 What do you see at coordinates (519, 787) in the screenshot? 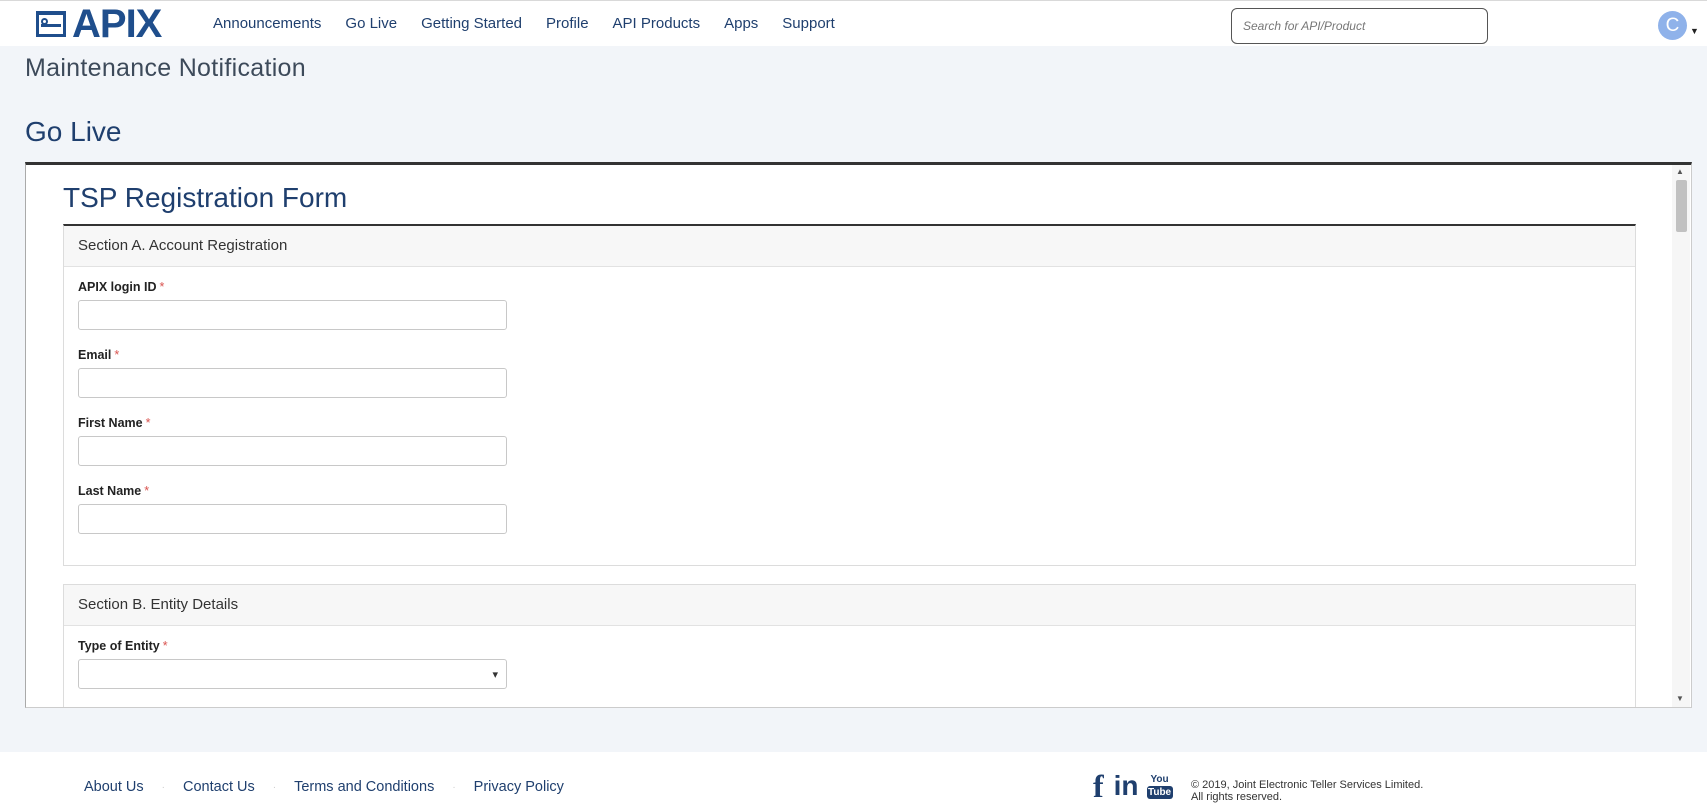
I see `footer-link-privacy-policy: Privacy Policy` at bounding box center [519, 787].